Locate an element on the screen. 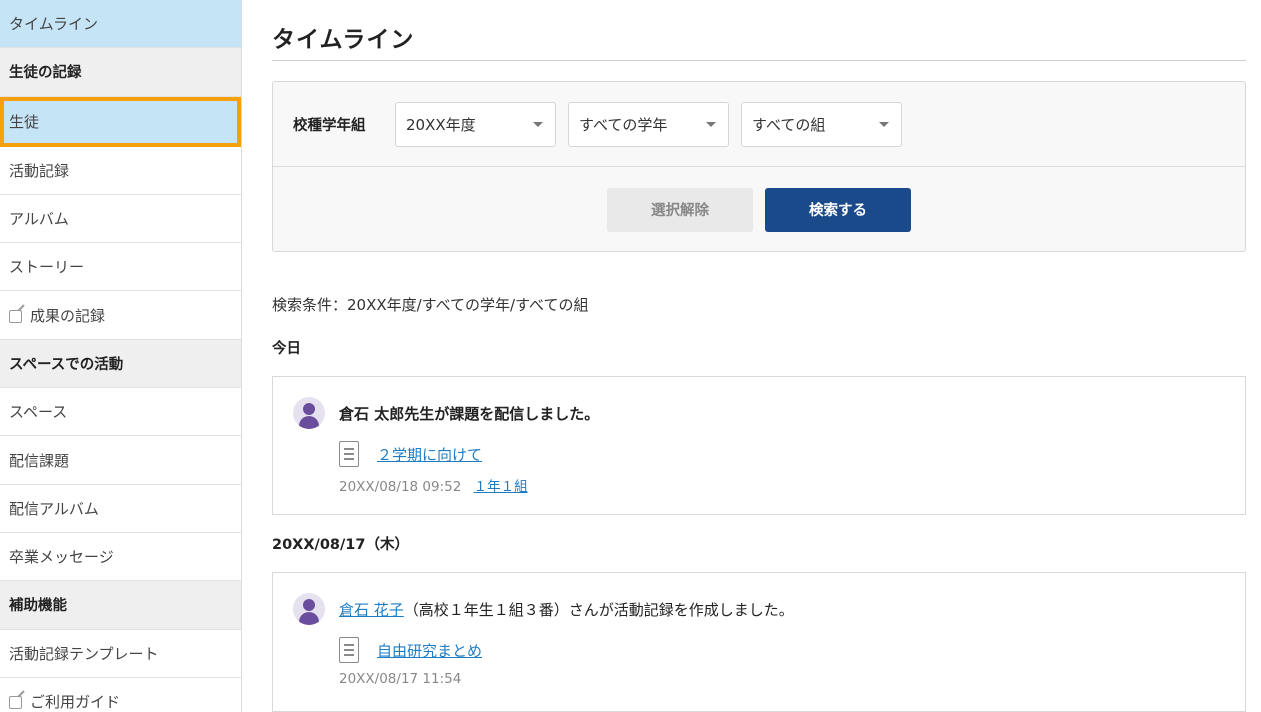 The width and height of the screenshot is (1261, 712). documents-icon is located at coordinates (347, 457).